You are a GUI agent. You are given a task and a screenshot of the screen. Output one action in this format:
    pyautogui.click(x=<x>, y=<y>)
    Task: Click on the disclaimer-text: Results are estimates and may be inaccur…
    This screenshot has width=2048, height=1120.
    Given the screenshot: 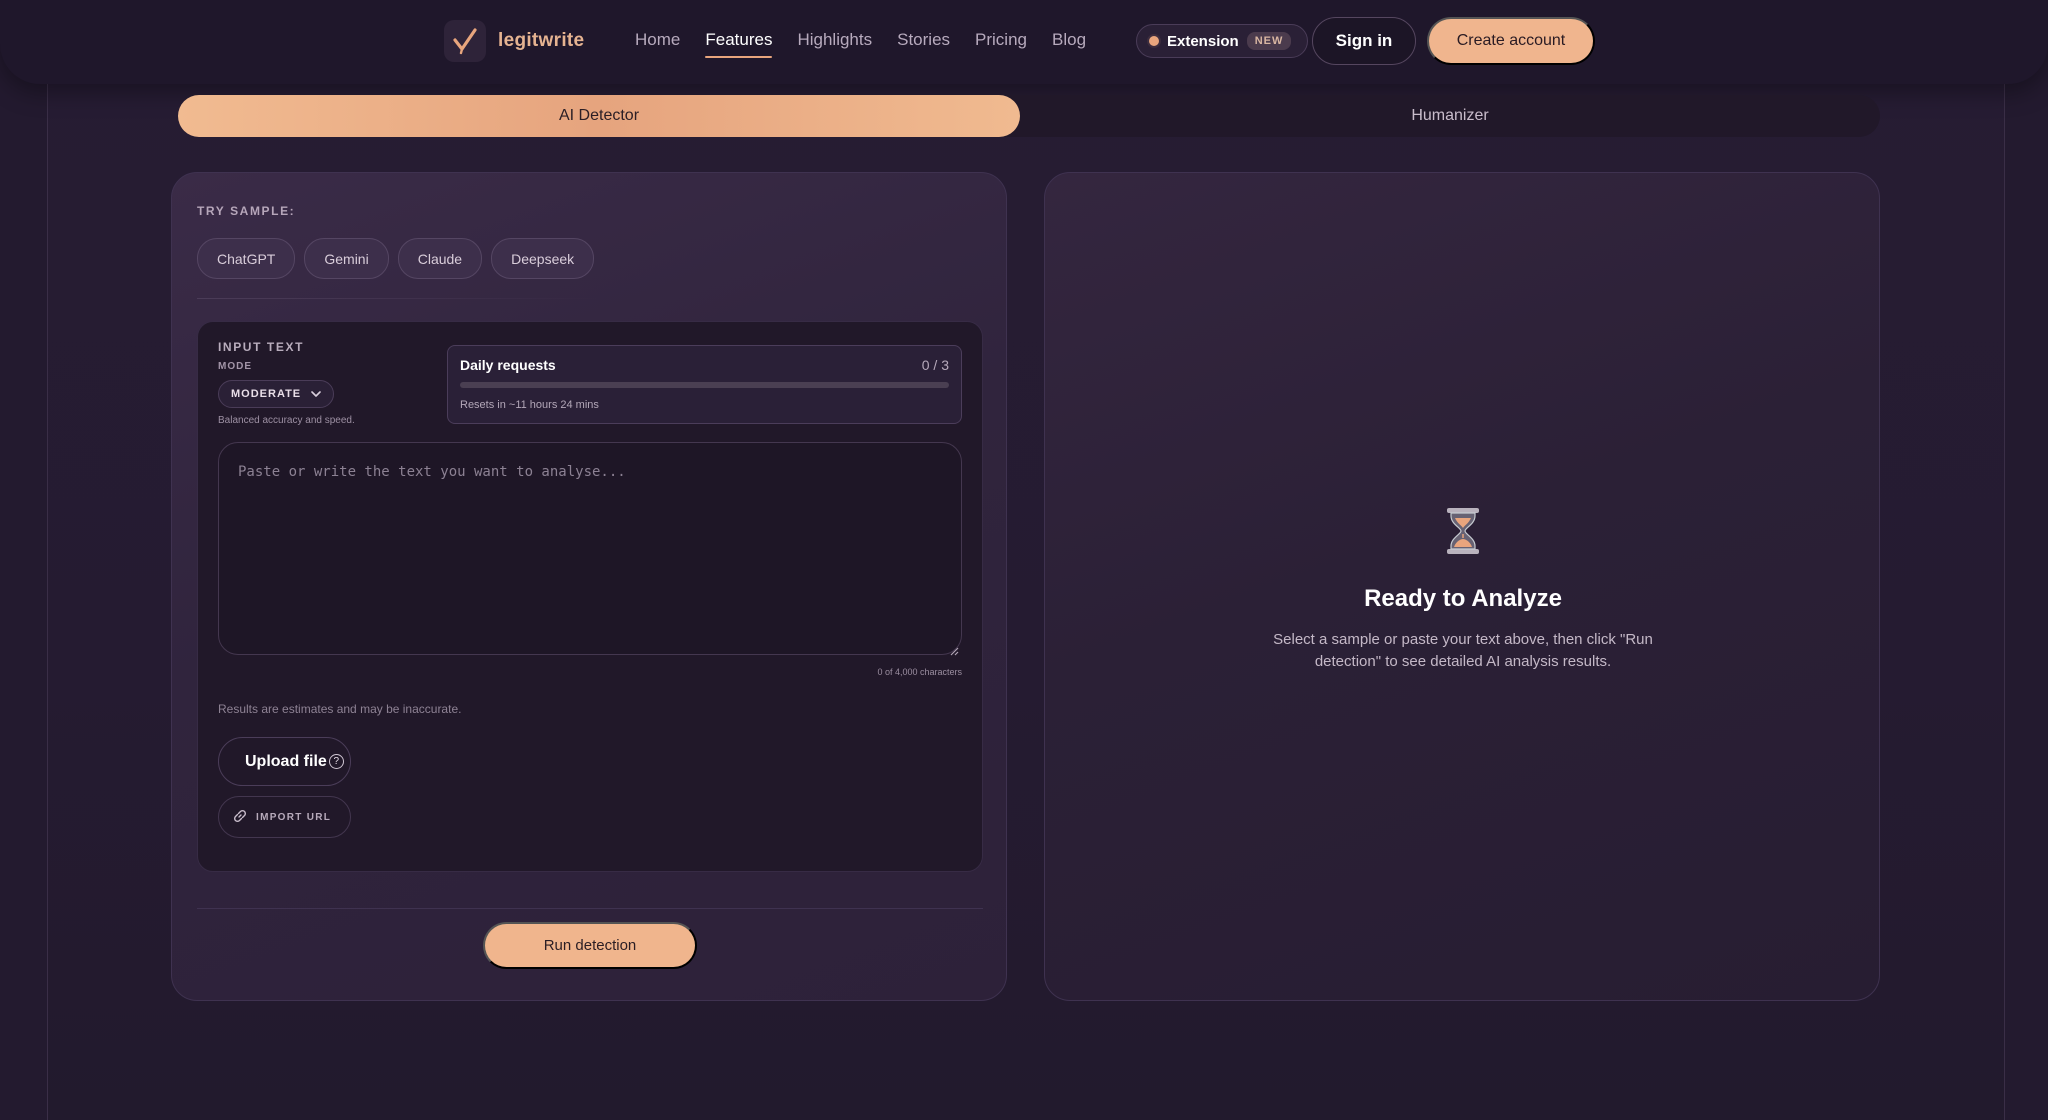 What is the action you would take?
    pyautogui.click(x=340, y=709)
    